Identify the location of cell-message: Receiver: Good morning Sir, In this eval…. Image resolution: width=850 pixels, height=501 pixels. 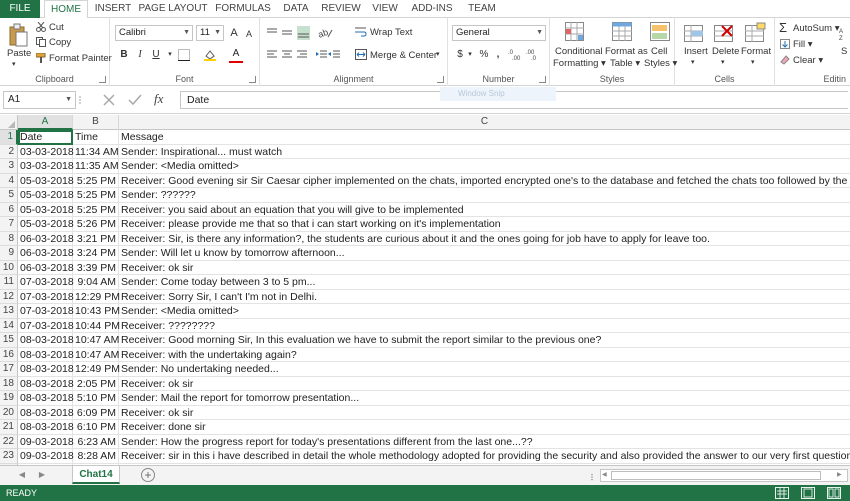
(484, 340).